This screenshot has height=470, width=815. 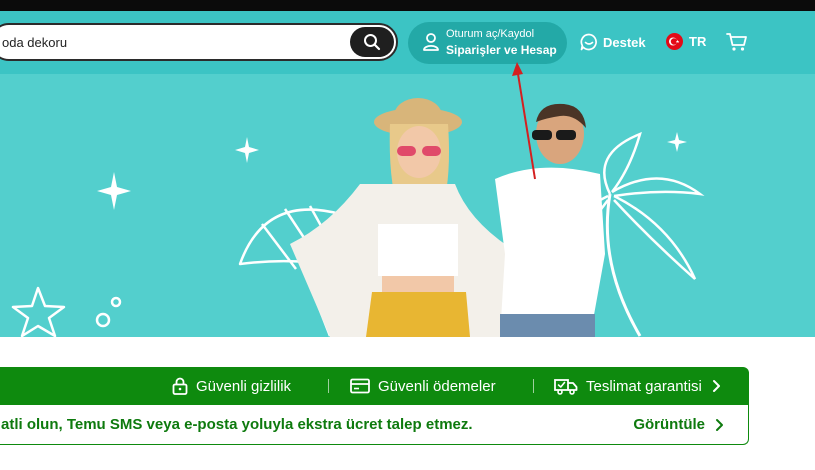 I want to click on trust-item-delivery: Teslimat garantisi, so click(x=637, y=386).